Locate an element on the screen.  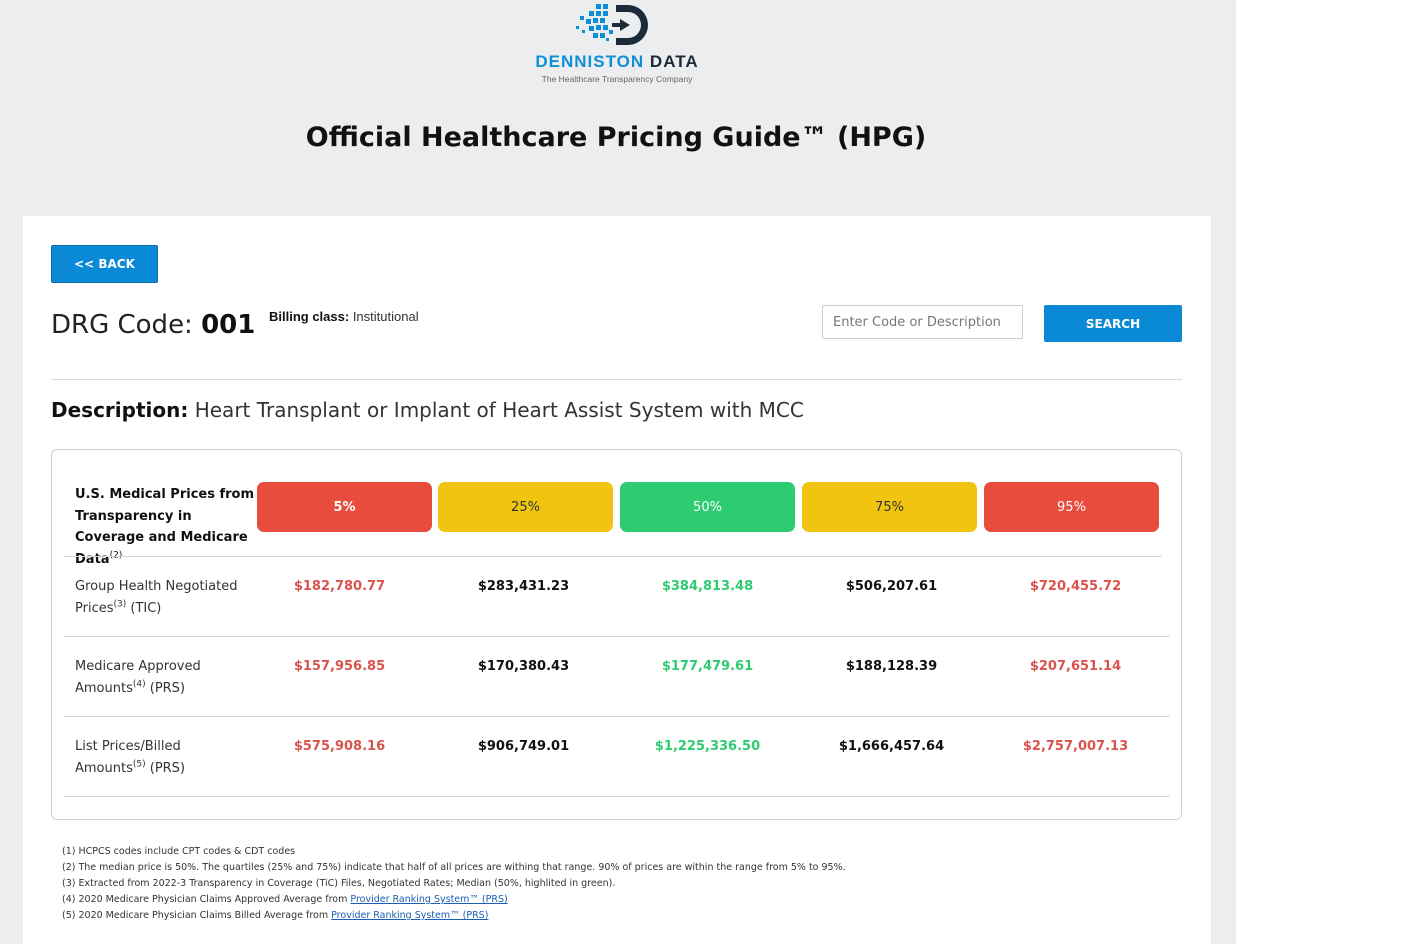
price-list-prices-95: $2,757,007.13 is located at coordinates (1075, 746).